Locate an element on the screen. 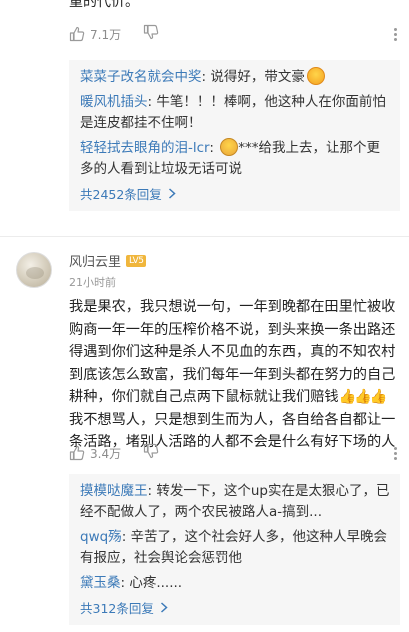  avatar is located at coordinates (34, 270).